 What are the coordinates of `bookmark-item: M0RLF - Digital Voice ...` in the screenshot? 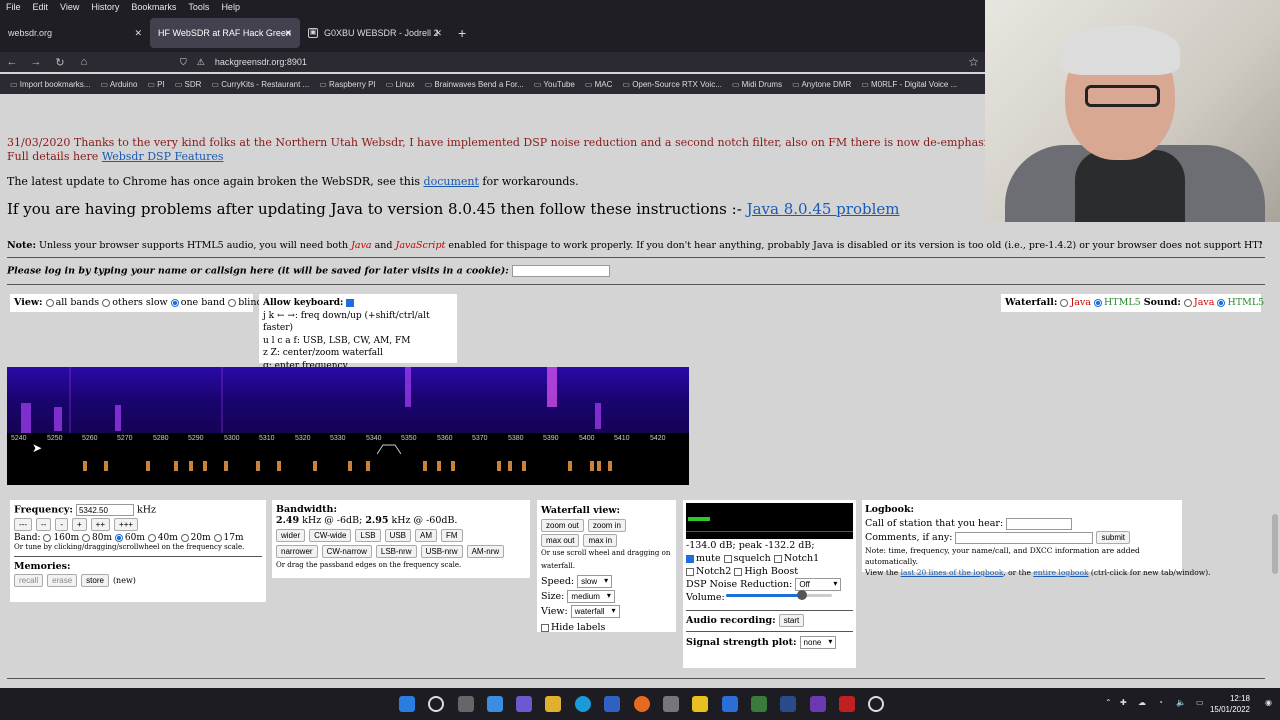 It's located at (909, 84).